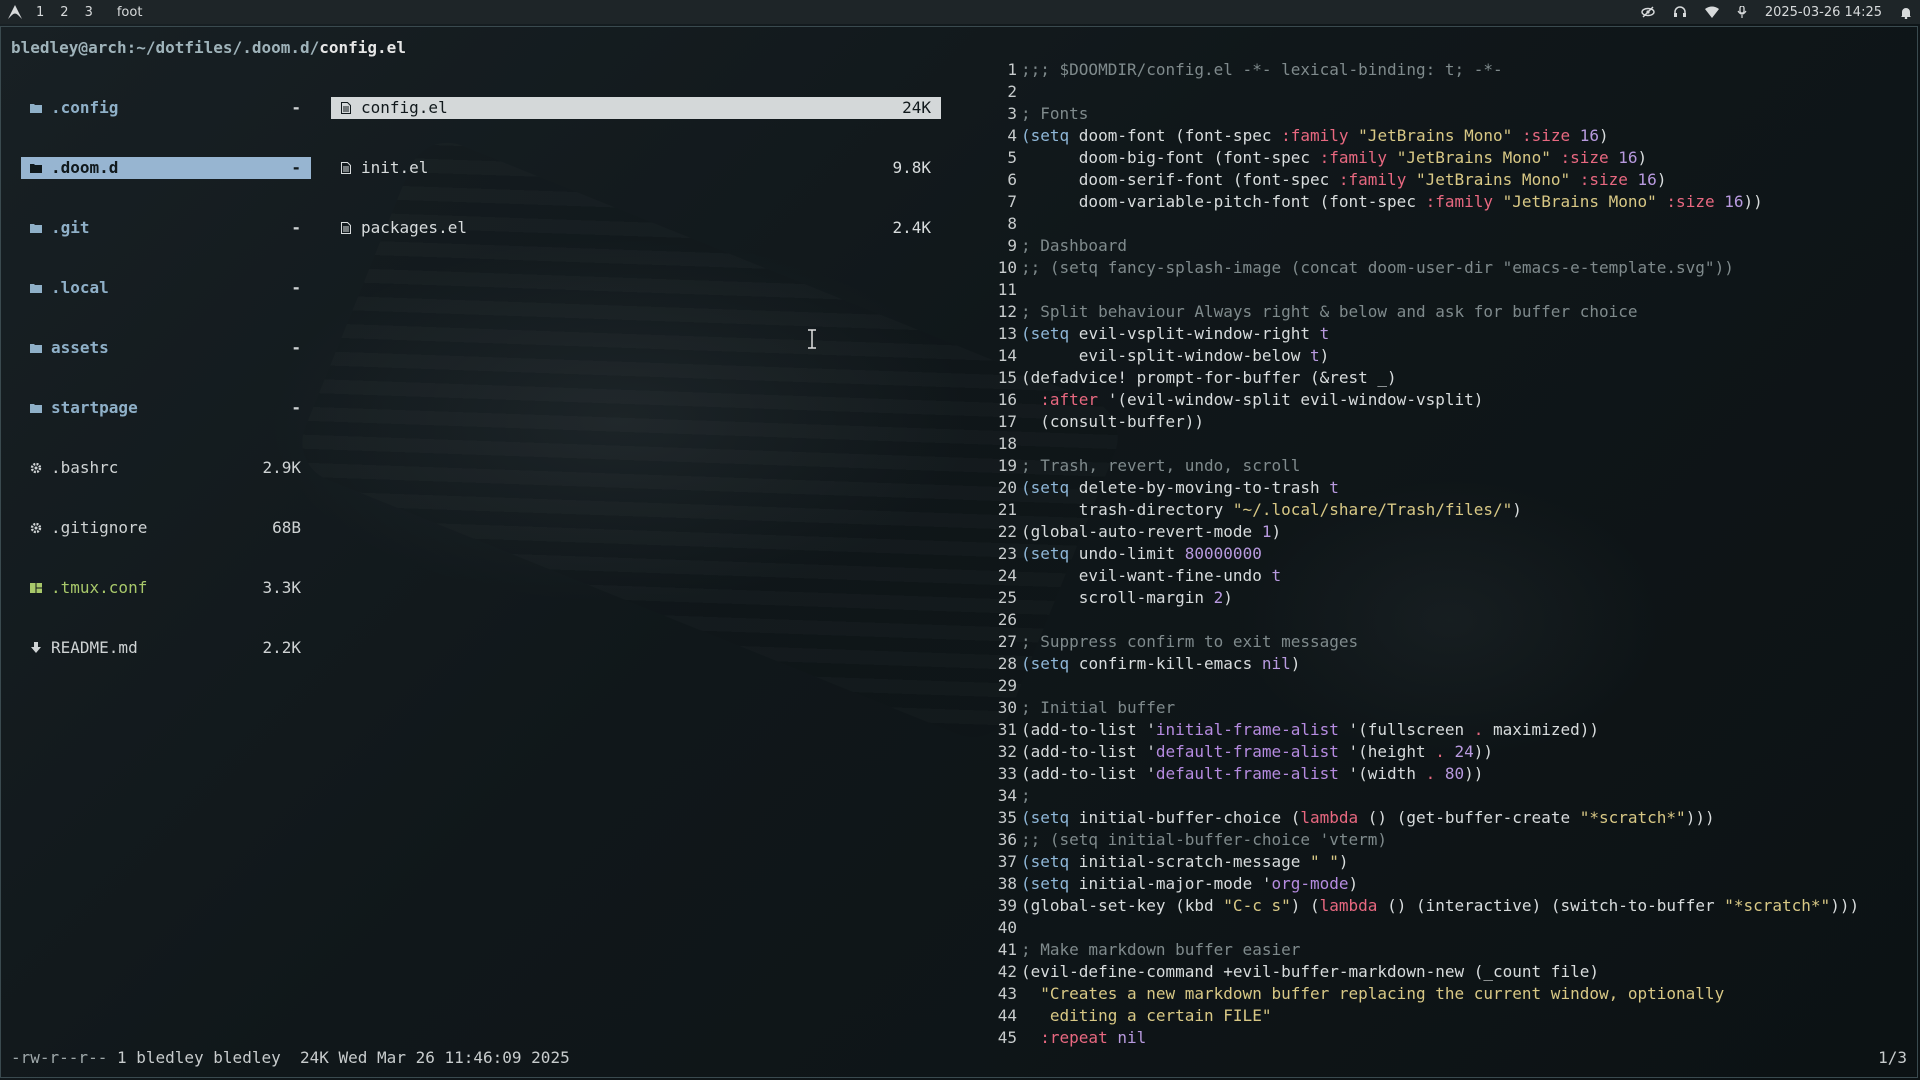 This screenshot has height=1080, width=1920. I want to click on file-list-item: init.el 9.8K, so click(636, 168).